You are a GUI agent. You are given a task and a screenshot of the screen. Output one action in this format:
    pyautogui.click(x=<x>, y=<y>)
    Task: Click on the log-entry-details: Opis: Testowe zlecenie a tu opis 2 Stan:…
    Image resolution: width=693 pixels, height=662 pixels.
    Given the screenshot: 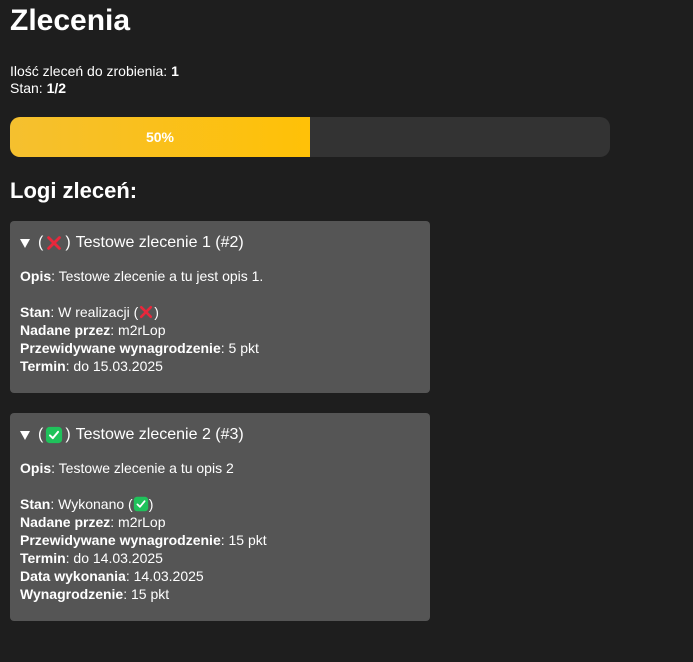 What is the action you would take?
    pyautogui.click(x=220, y=531)
    